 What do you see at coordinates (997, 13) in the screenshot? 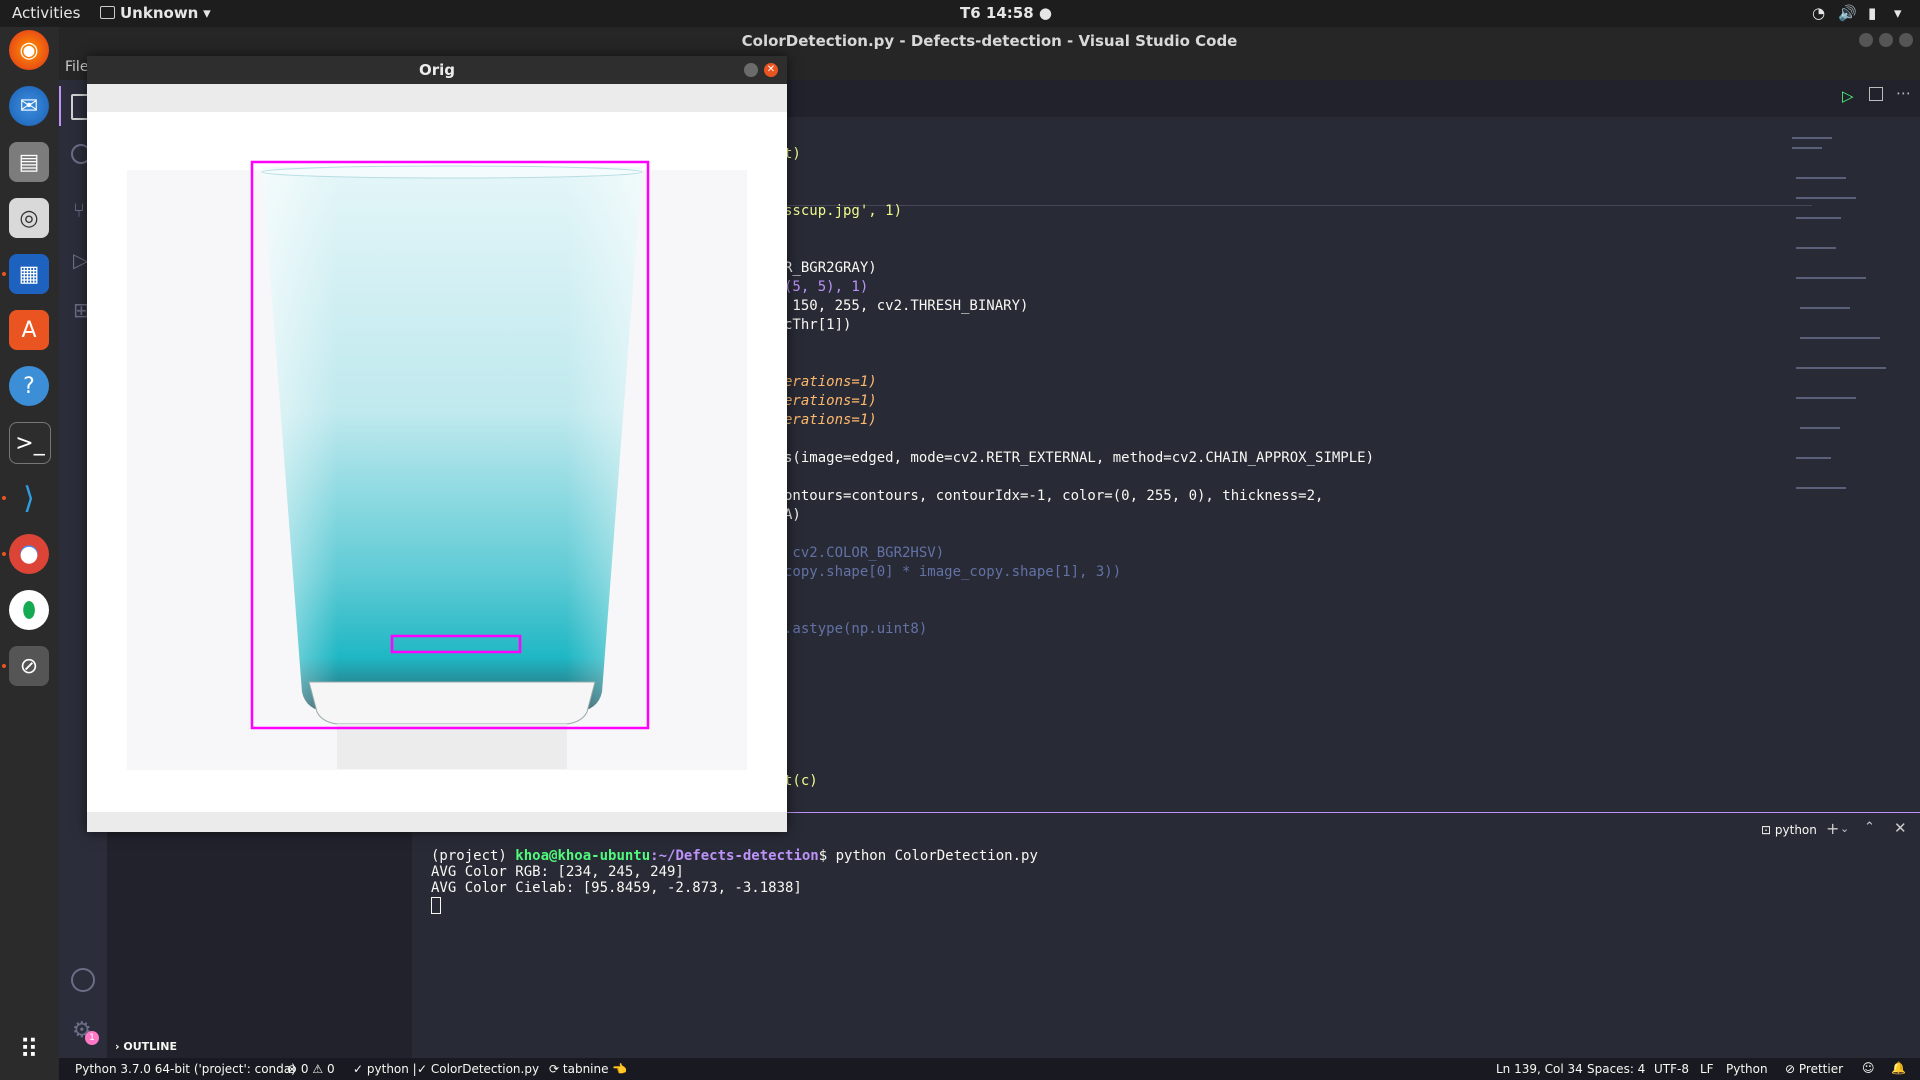
I see `clock-label: T6 14:58` at bounding box center [997, 13].